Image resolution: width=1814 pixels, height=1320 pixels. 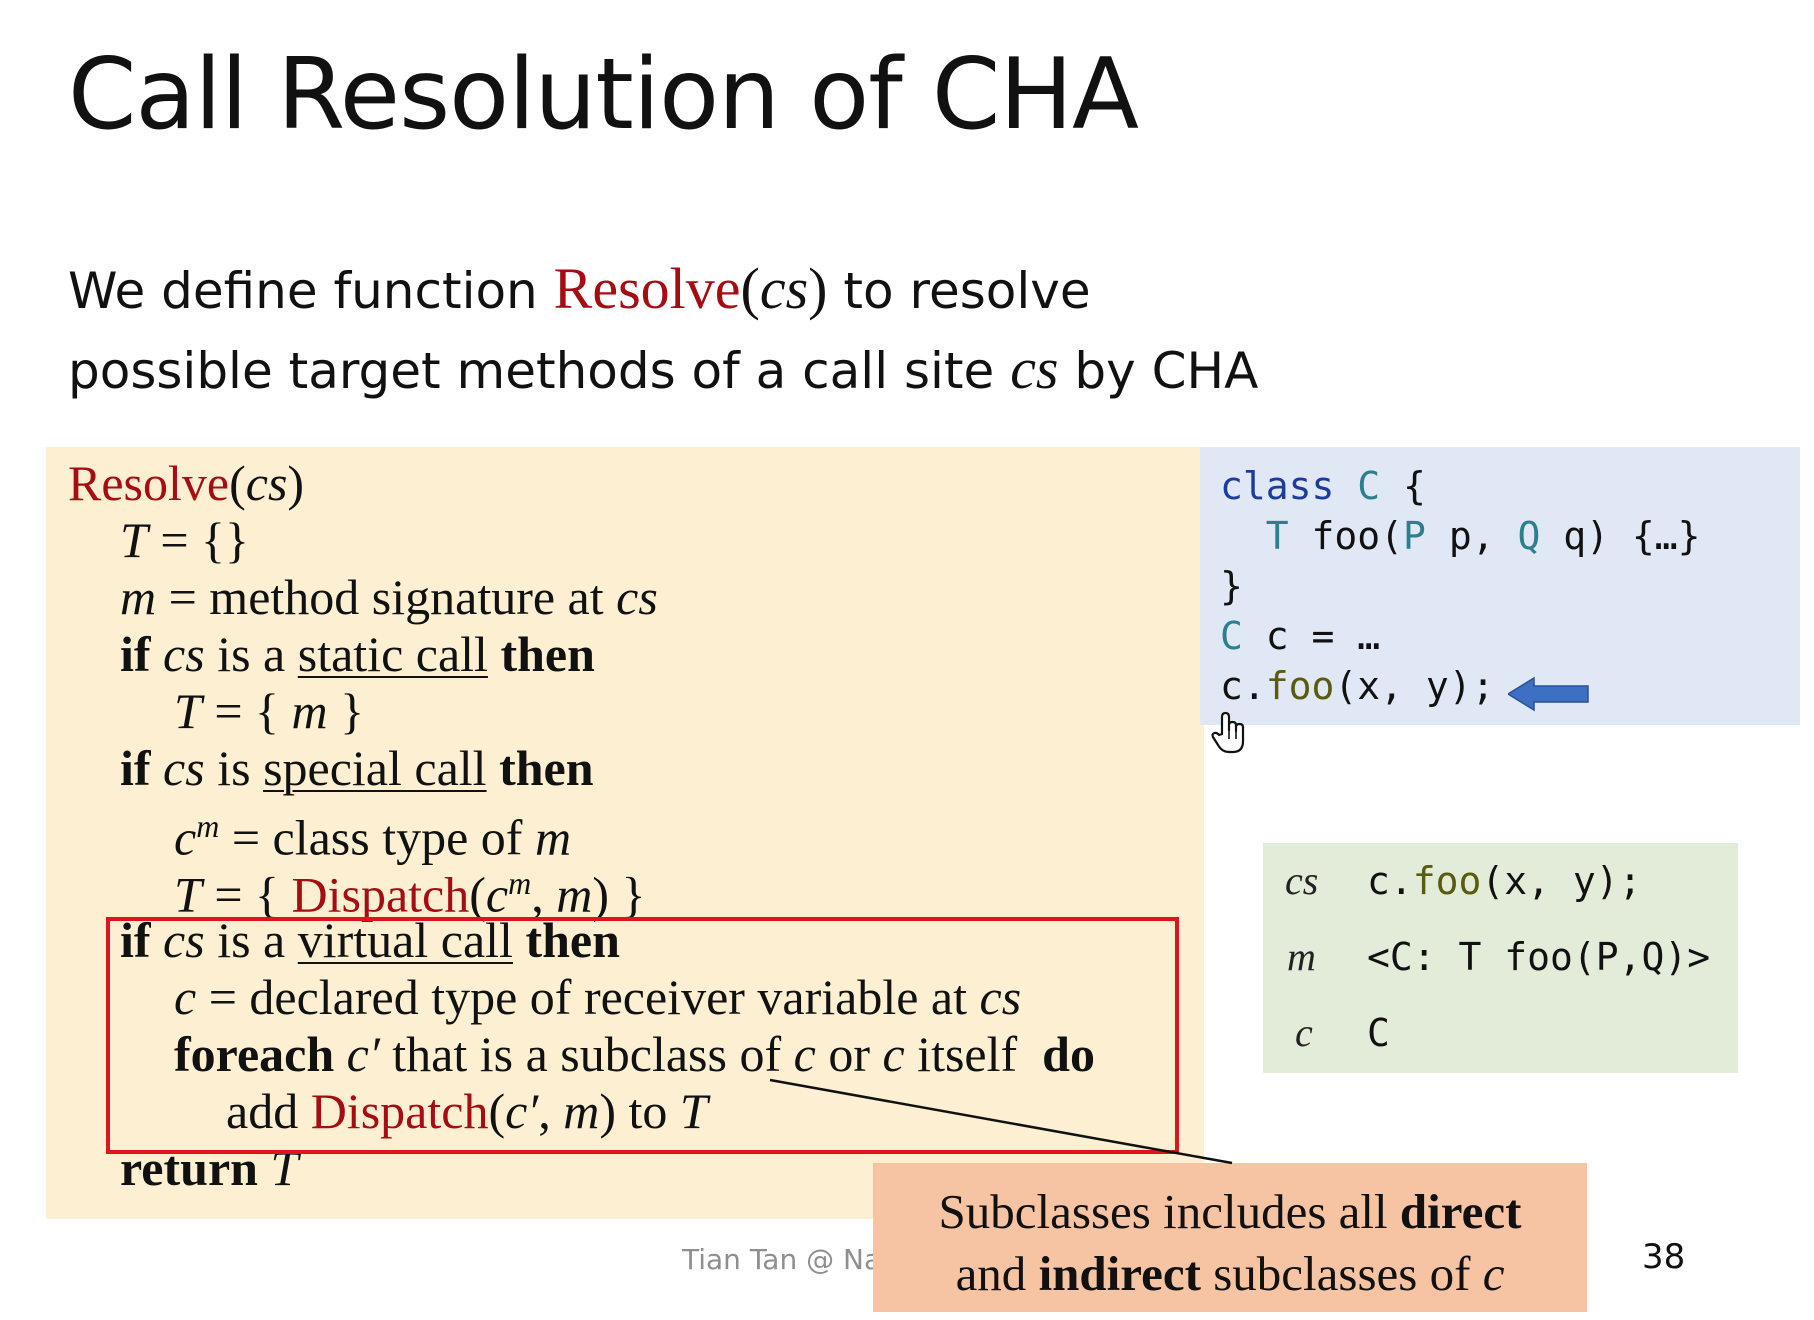 I want to click on code-line-2: T foo(P p, Q q) {…}, so click(x=1483, y=536).